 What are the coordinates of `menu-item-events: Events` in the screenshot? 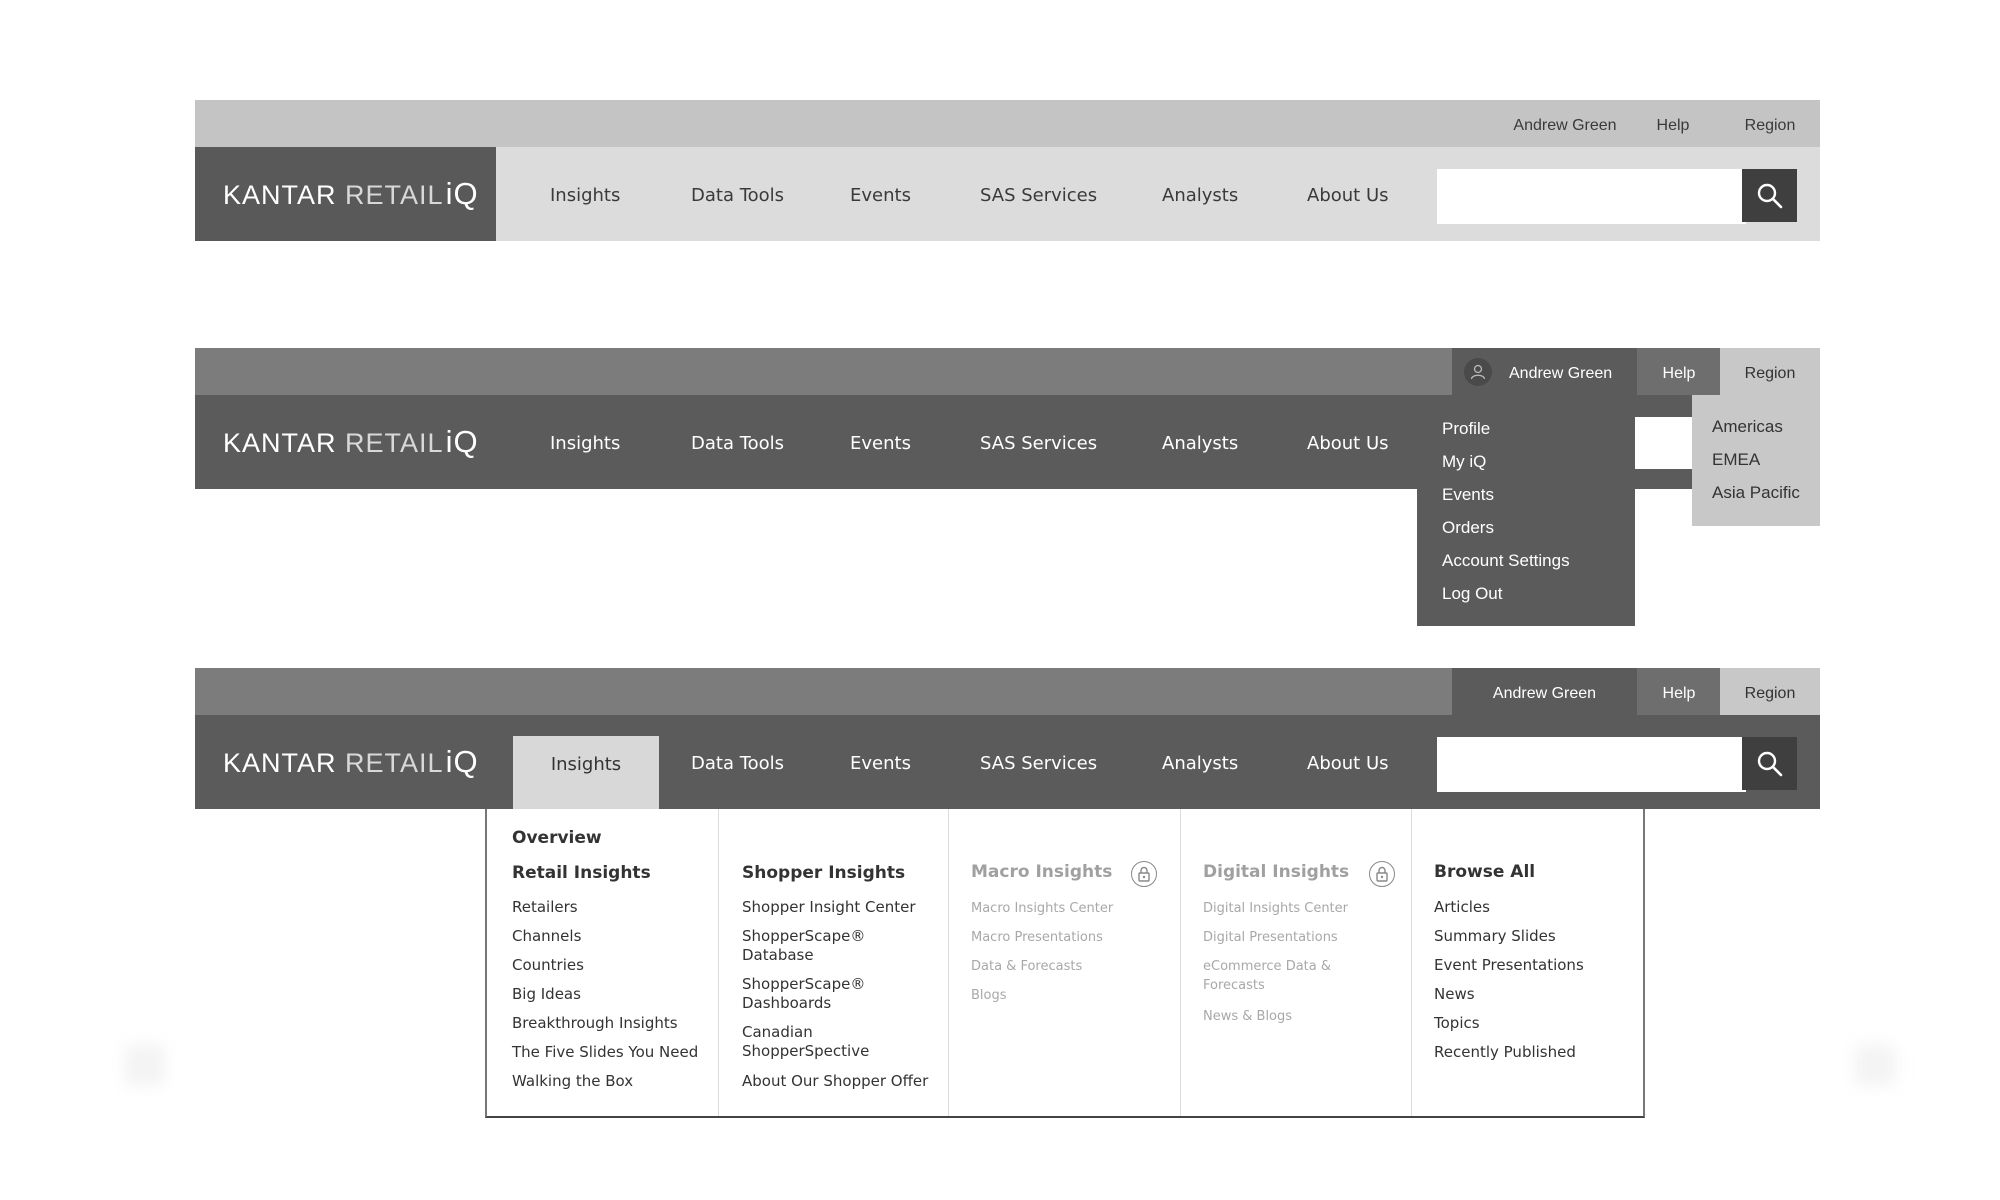 It's located at (1468, 495).